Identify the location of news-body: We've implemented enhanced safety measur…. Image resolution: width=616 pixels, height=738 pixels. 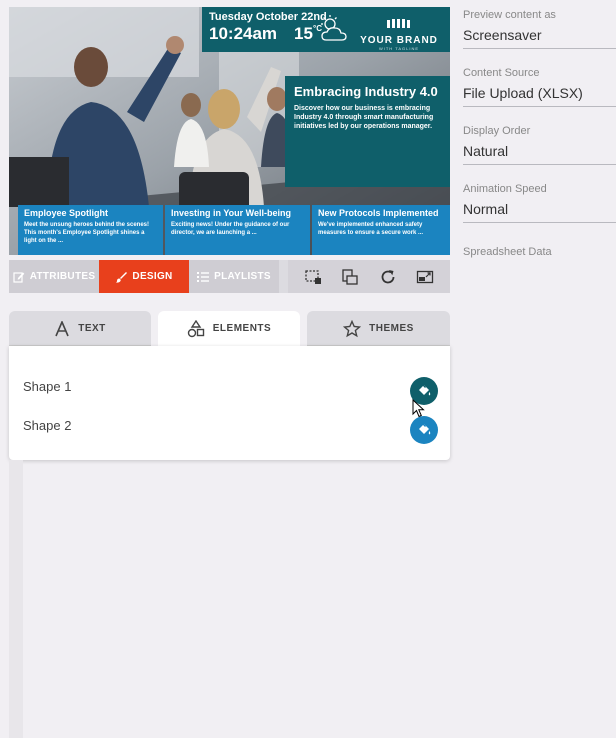
(371, 229).